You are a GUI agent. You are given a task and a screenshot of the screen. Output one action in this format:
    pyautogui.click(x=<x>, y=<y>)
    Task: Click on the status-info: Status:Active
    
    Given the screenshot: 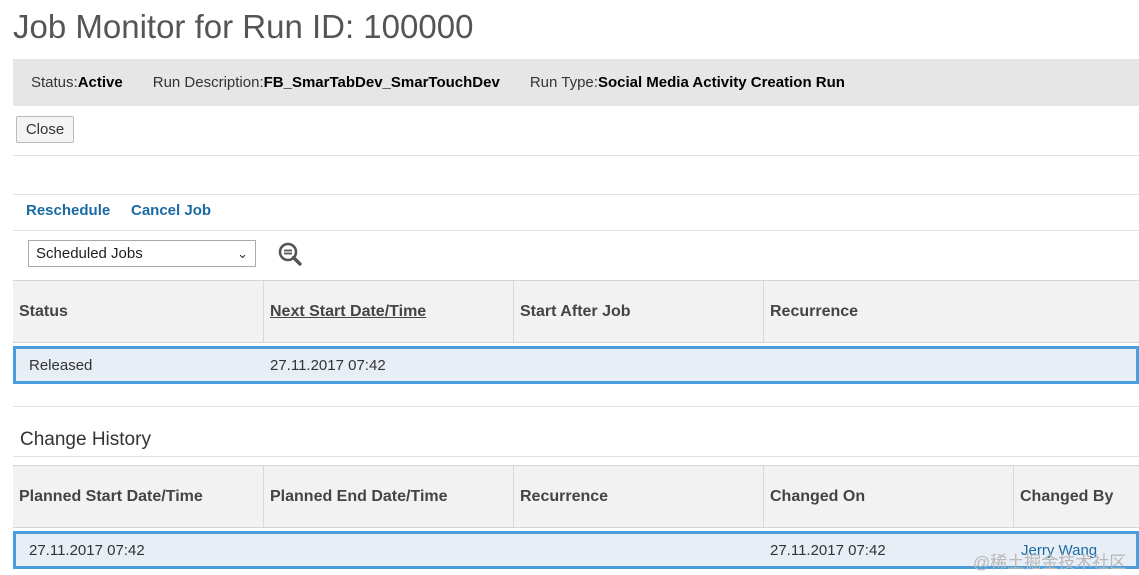 What is the action you would take?
    pyautogui.click(x=77, y=82)
    